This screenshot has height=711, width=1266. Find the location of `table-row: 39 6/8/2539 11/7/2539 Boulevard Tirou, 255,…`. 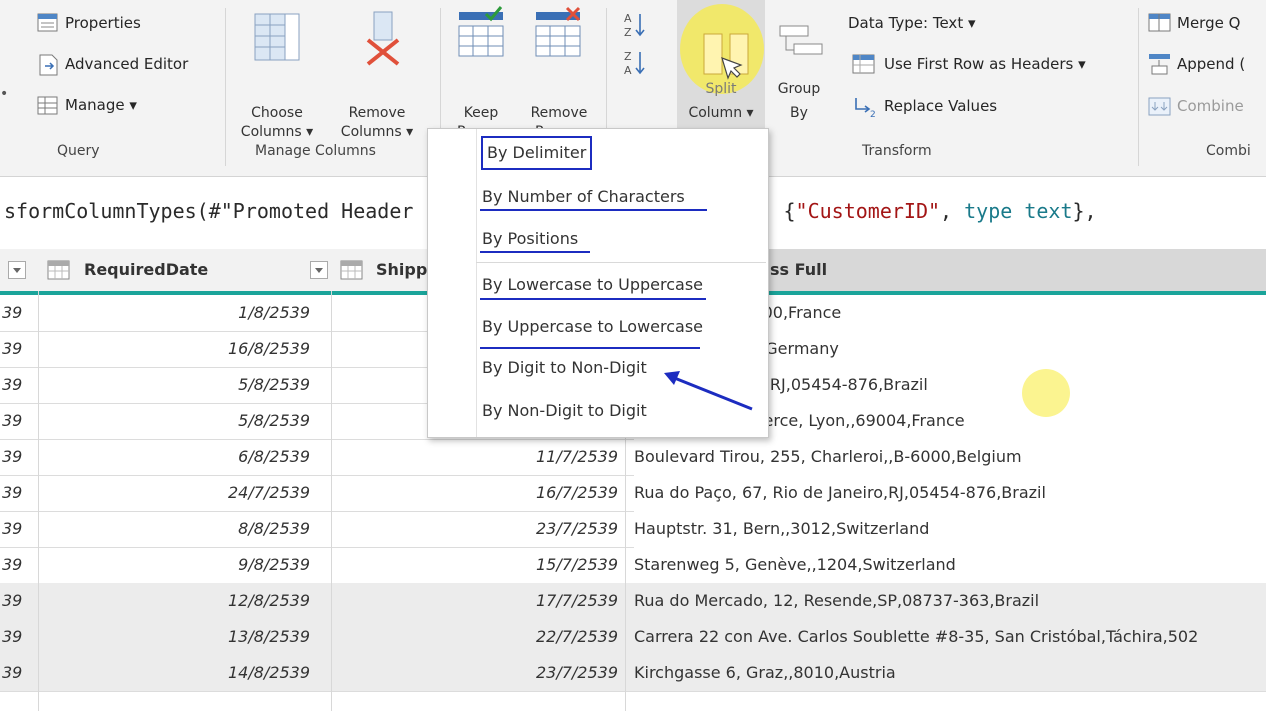

table-row: 39 6/8/2539 11/7/2539 Boulevard Tirou, 255,… is located at coordinates (633, 457).